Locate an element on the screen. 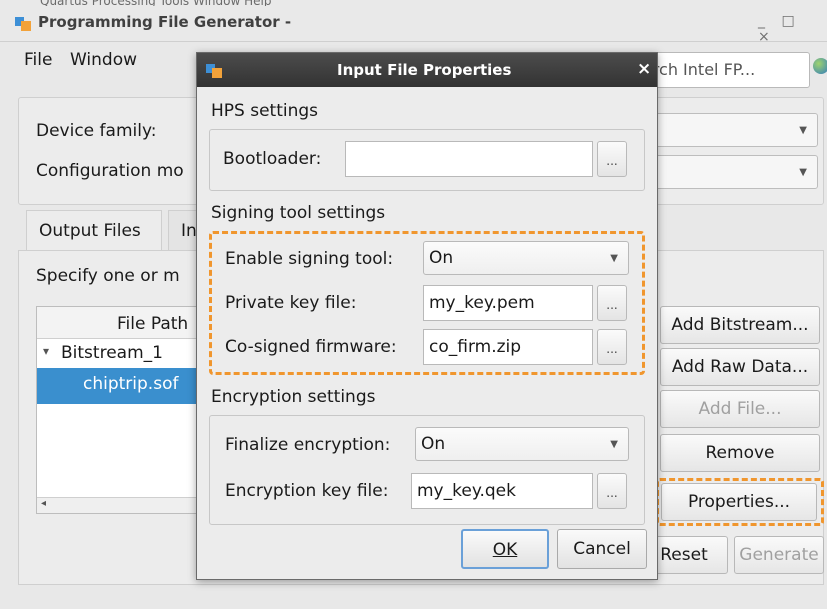 The height and width of the screenshot is (609, 827). finalize-encryption-value: On is located at coordinates (433, 444).